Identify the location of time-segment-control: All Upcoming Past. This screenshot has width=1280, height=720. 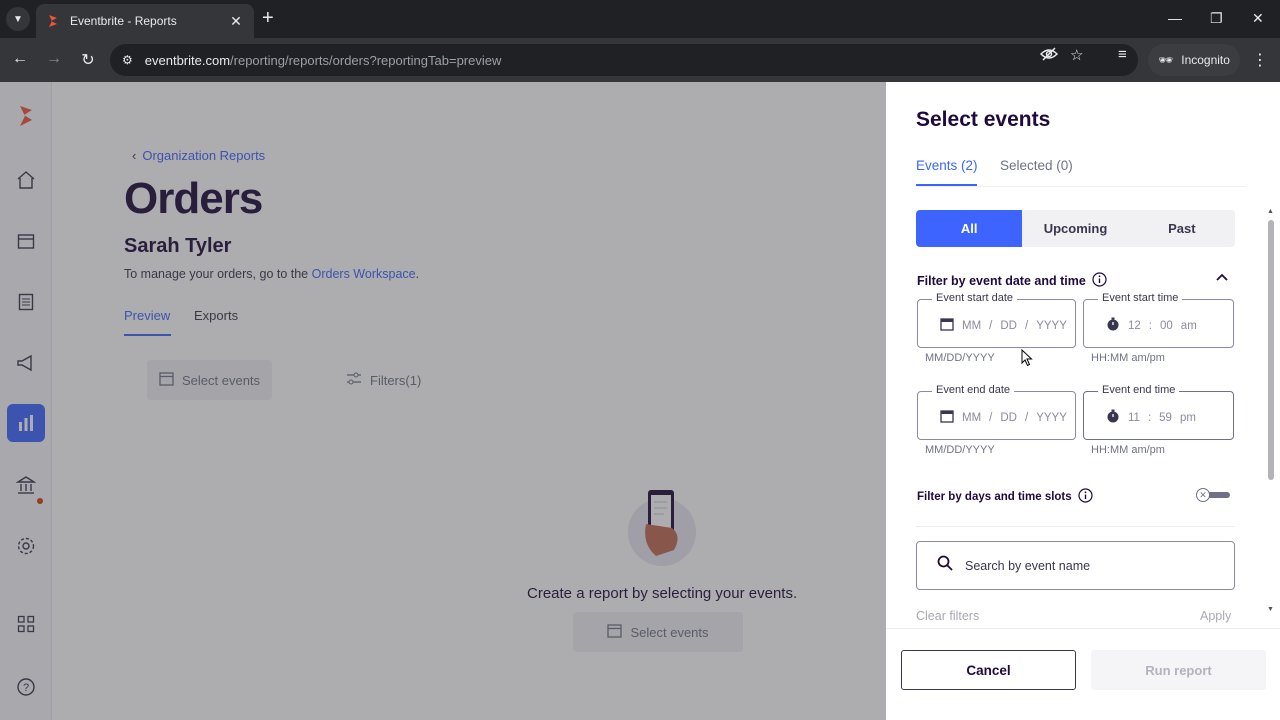
(1075, 228).